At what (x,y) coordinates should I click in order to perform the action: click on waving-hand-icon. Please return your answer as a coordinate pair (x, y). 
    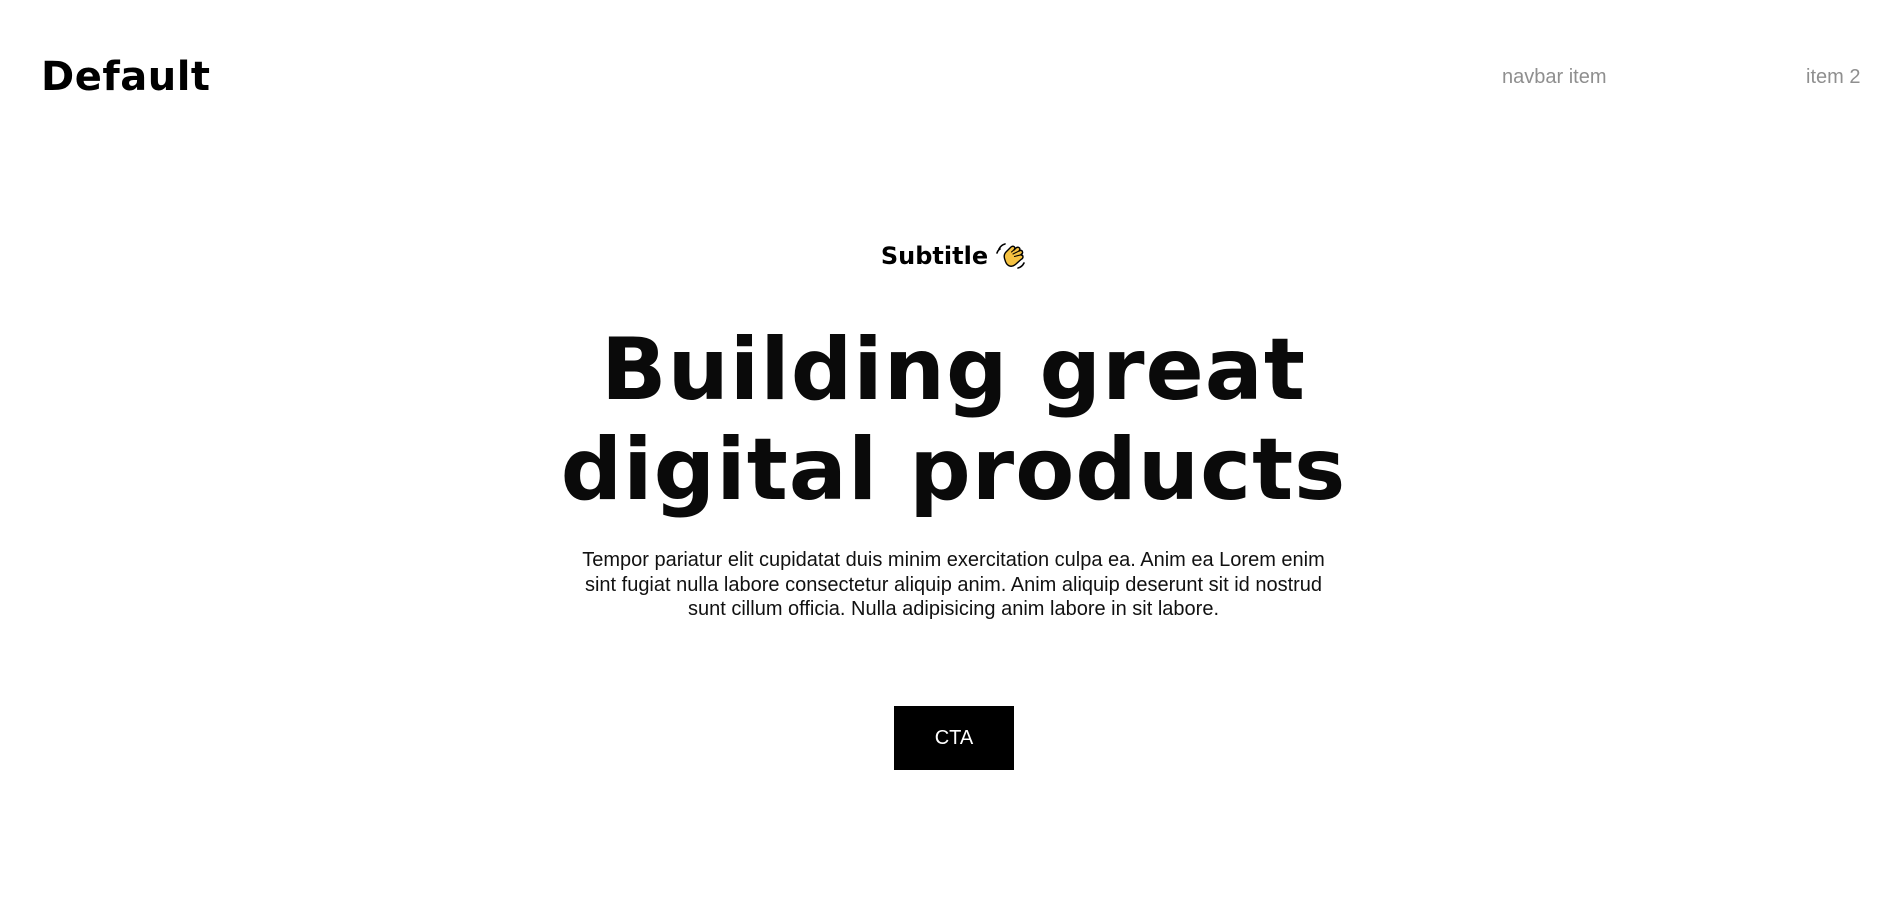
    Looking at the image, I should click on (1011, 256).